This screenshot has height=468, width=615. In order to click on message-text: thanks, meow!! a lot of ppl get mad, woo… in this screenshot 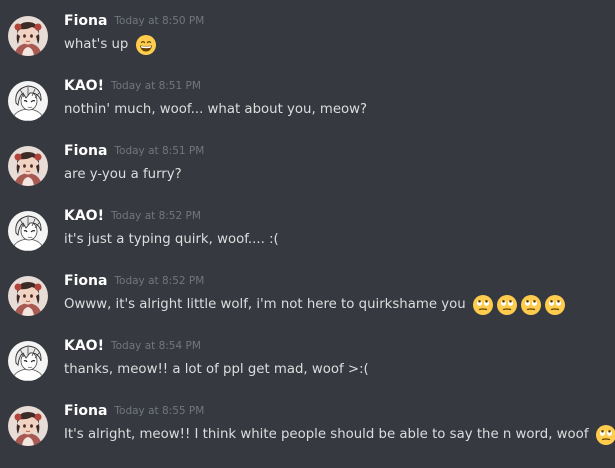, I will do `click(216, 369)`.